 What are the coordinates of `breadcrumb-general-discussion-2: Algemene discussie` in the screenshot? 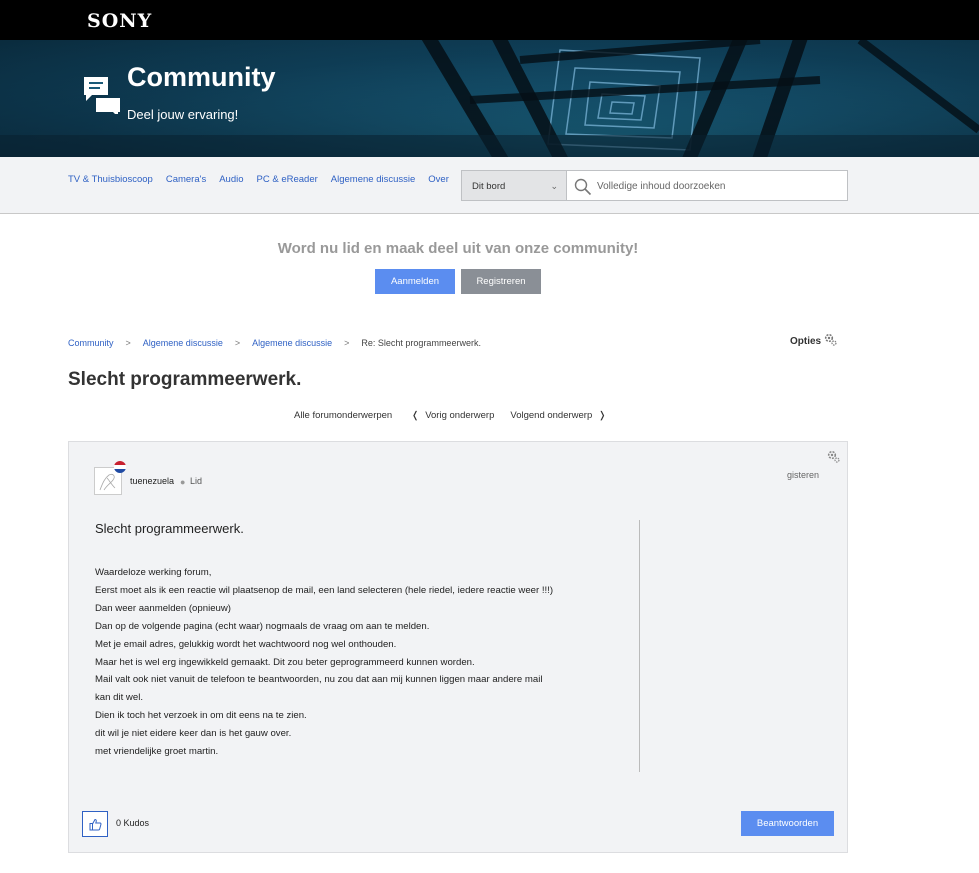 It's located at (292, 343).